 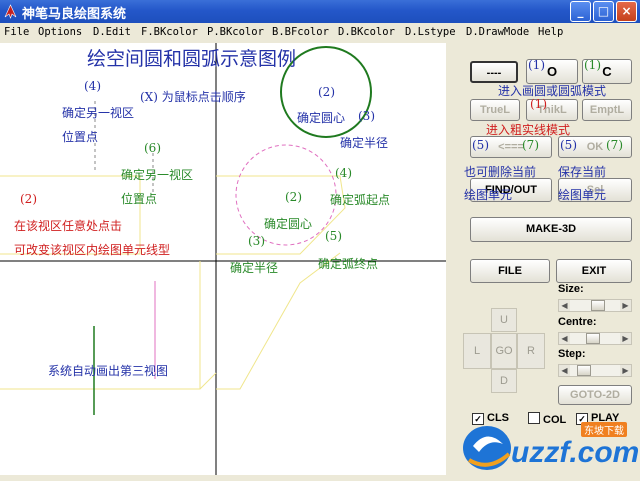 I want to click on exit-button: EXIT, so click(x=594, y=271).